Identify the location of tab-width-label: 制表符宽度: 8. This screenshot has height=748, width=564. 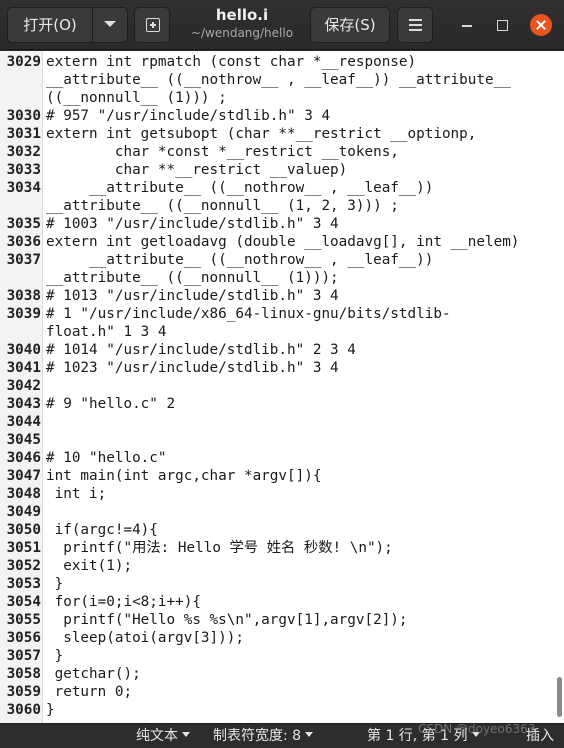
(257, 736).